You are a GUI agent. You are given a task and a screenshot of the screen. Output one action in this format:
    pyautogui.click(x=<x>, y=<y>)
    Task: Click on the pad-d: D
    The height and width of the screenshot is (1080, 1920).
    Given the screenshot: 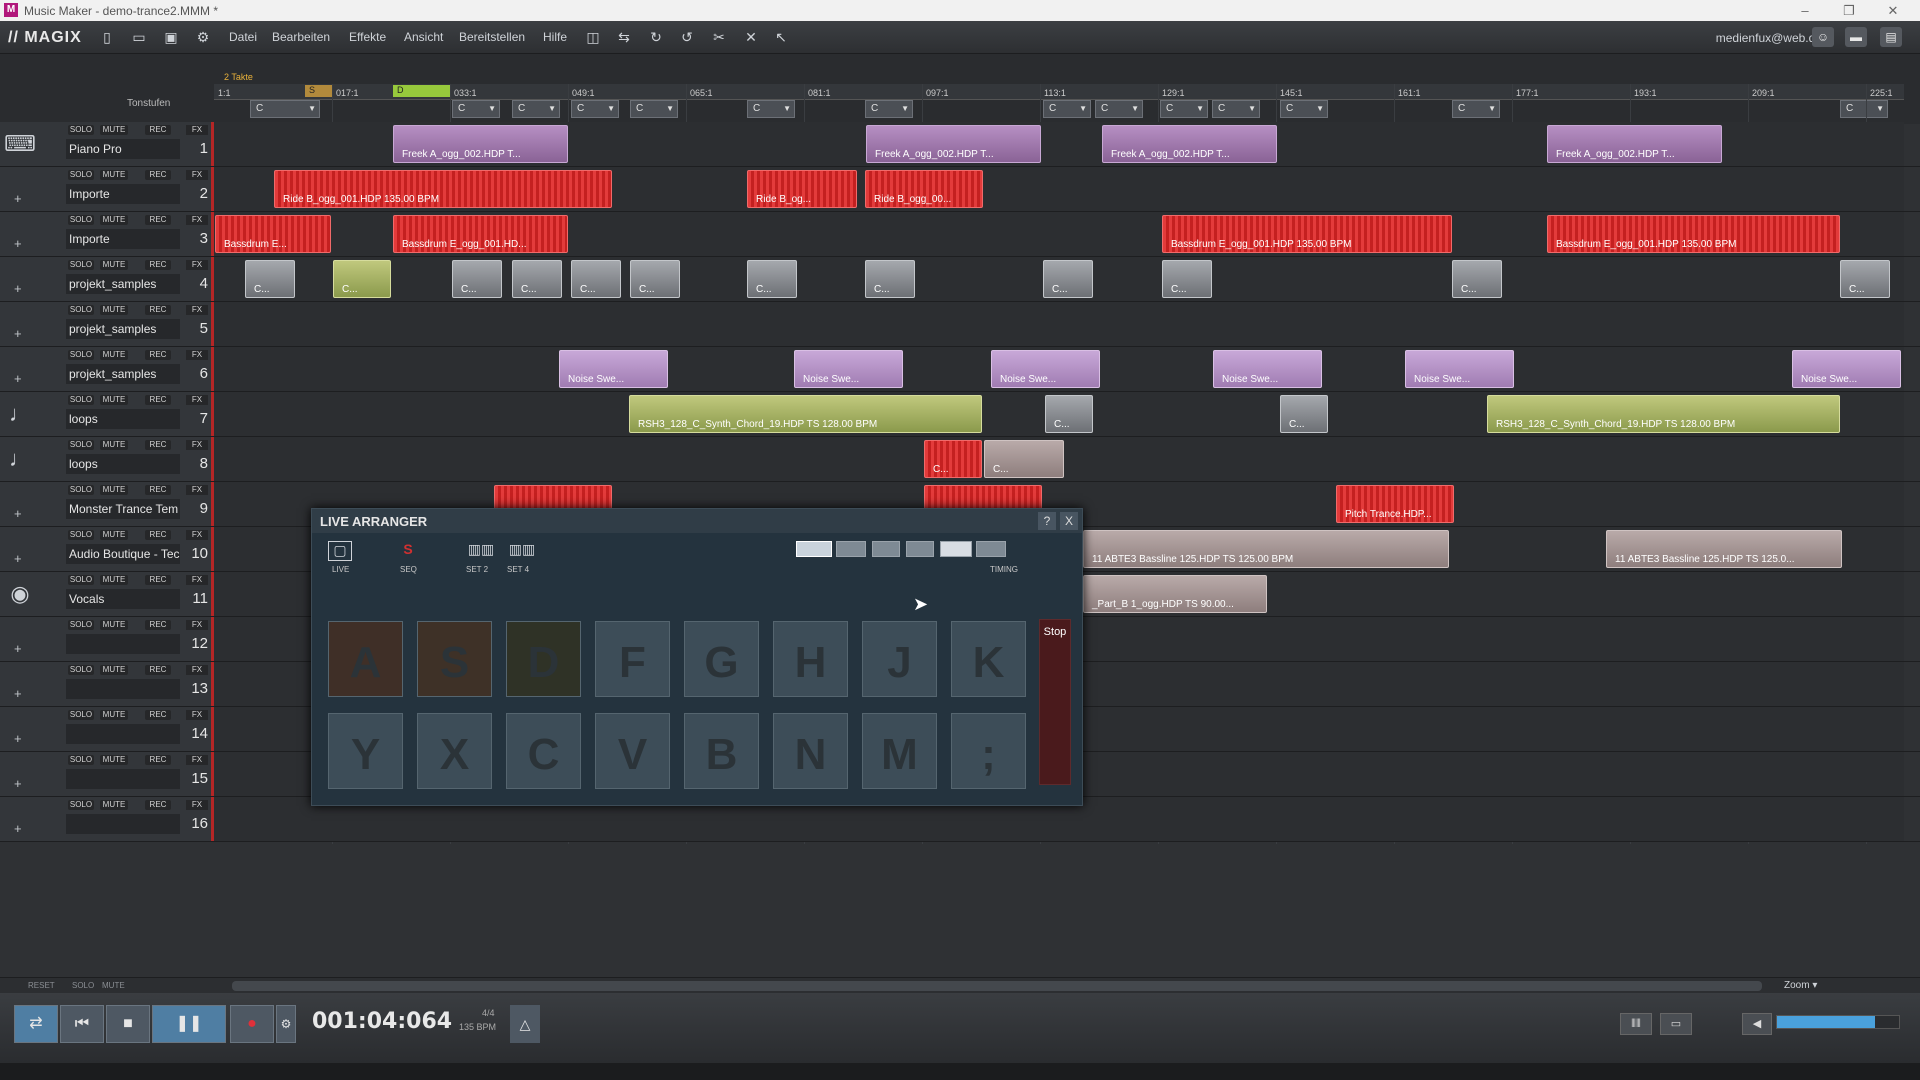 What is the action you would take?
    pyautogui.click(x=543, y=659)
    